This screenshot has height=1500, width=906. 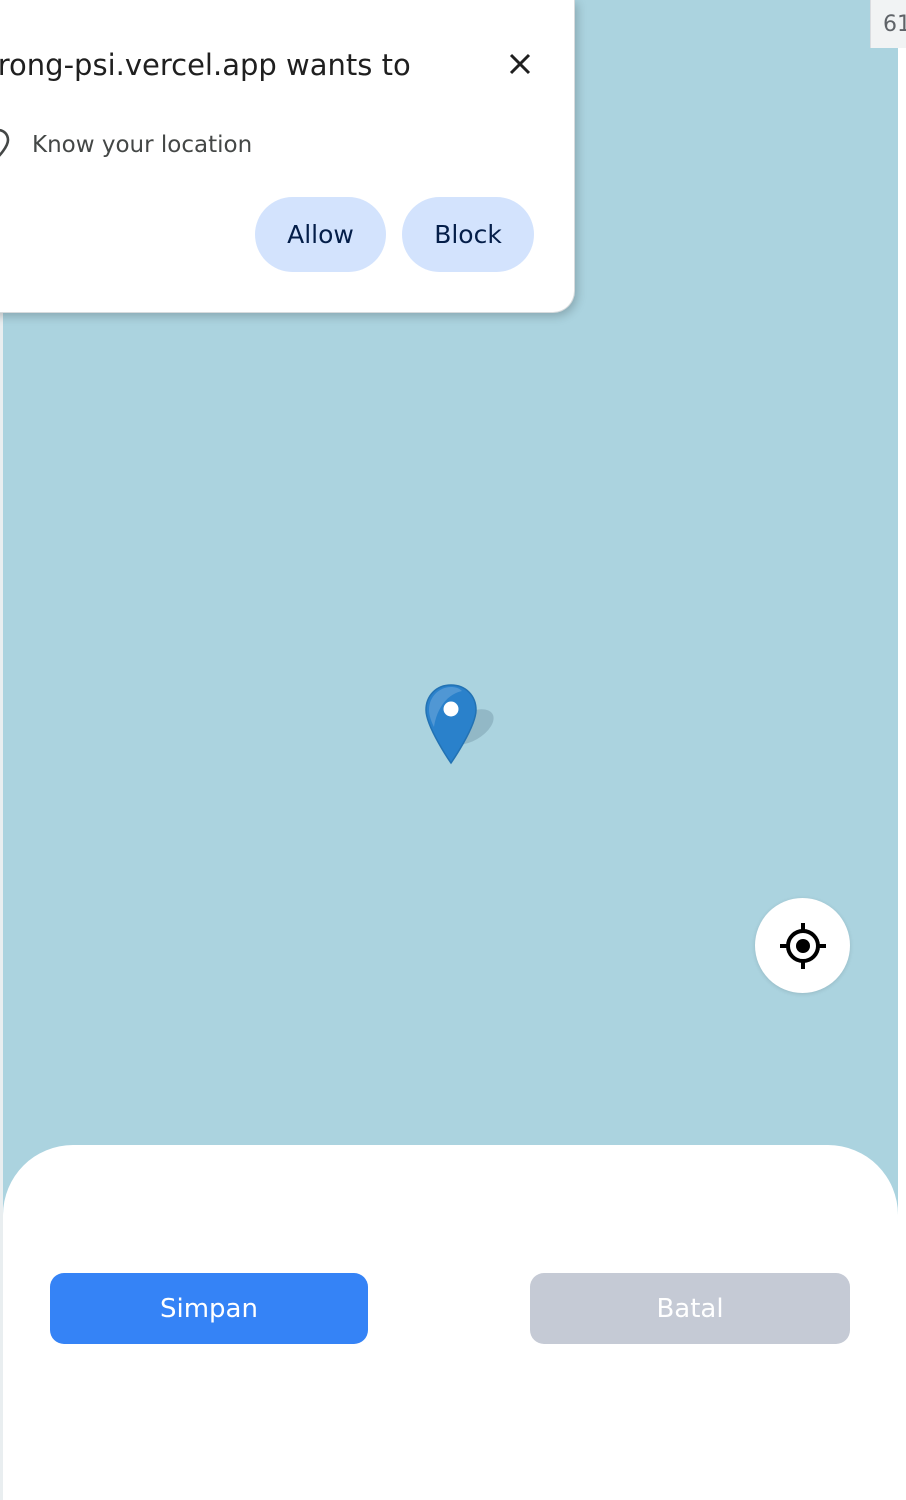 What do you see at coordinates (690, 1308) in the screenshot?
I see `cancel-button: Batal` at bounding box center [690, 1308].